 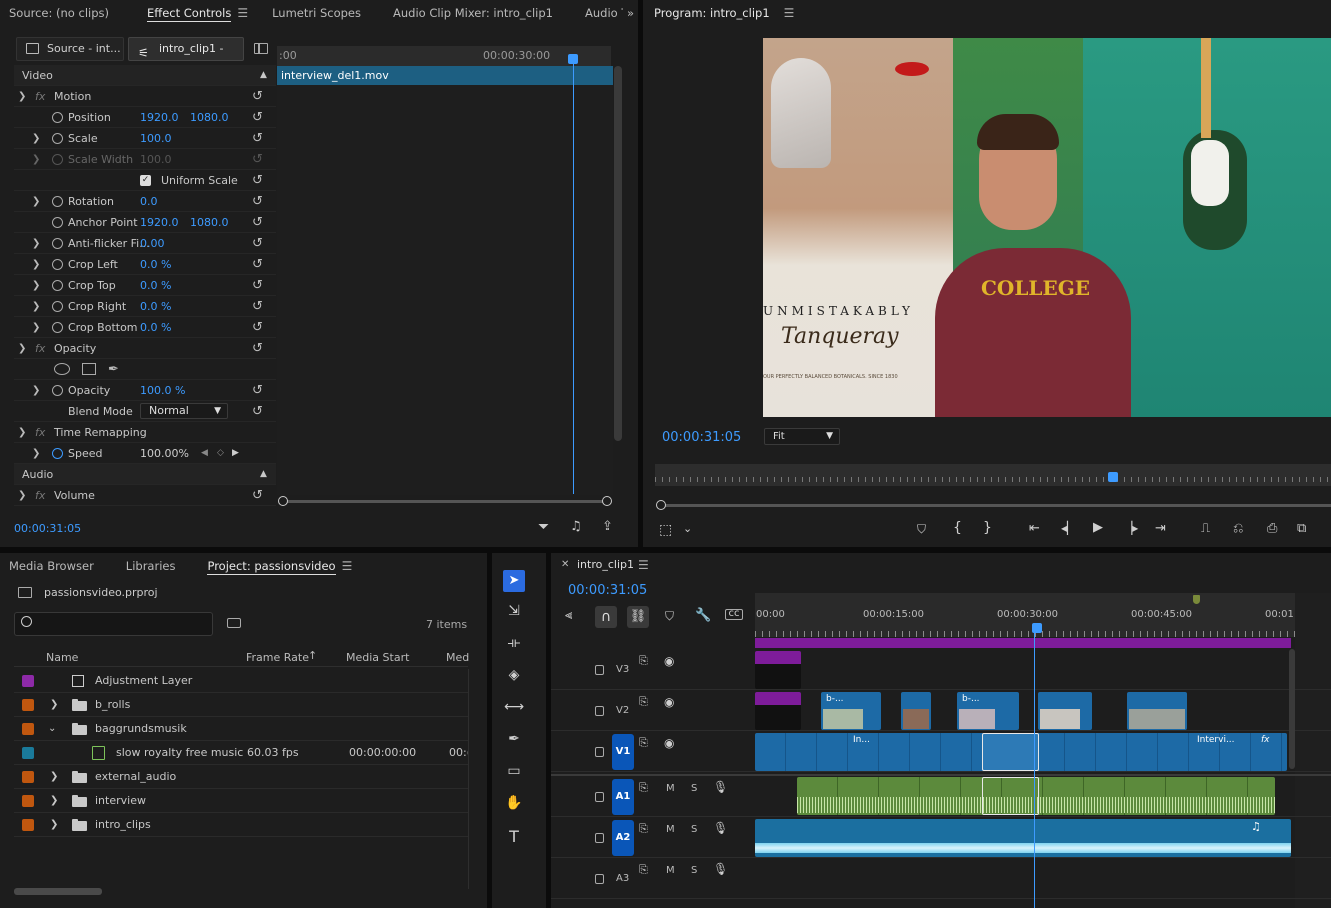 I want to click on anchor-y-value: 1080.0, so click(x=209, y=222).